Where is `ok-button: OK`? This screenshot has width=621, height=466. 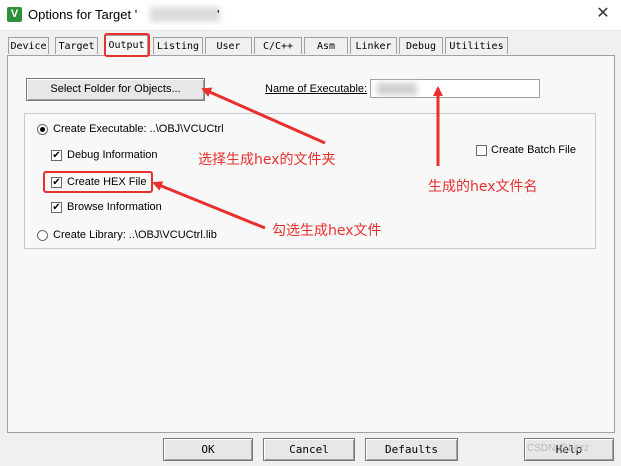
ok-button: OK is located at coordinates (208, 449).